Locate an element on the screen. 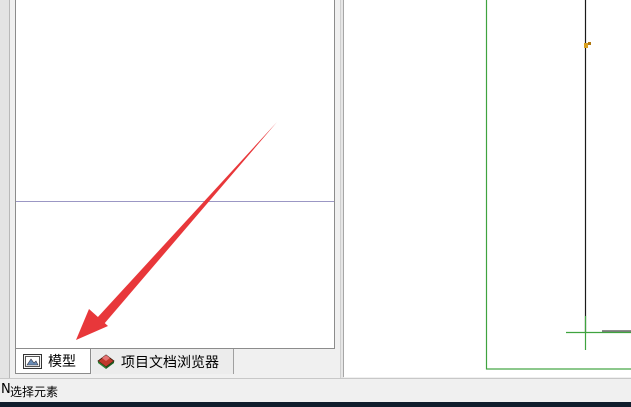 This screenshot has height=407, width=631. tab-model: 模型 is located at coordinates (53, 361).